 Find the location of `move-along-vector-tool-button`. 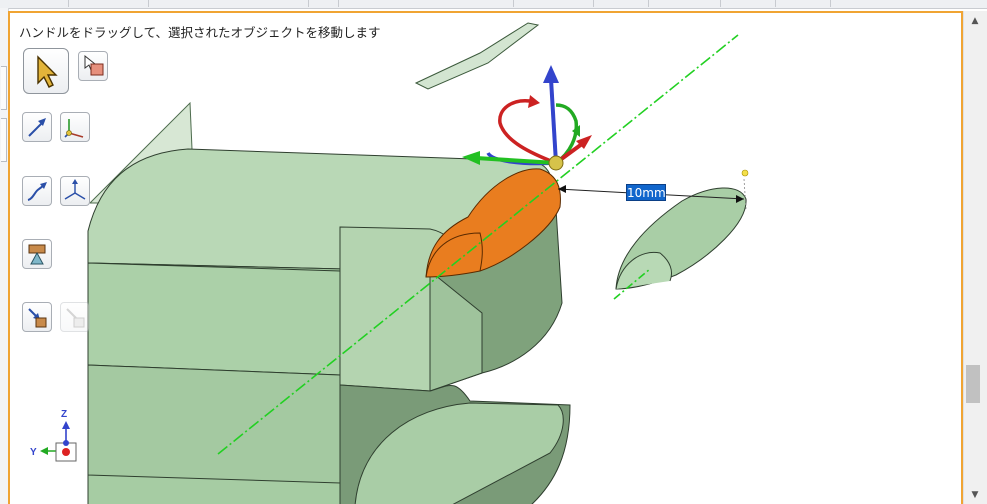

move-along-vector-tool-button is located at coordinates (37, 127).